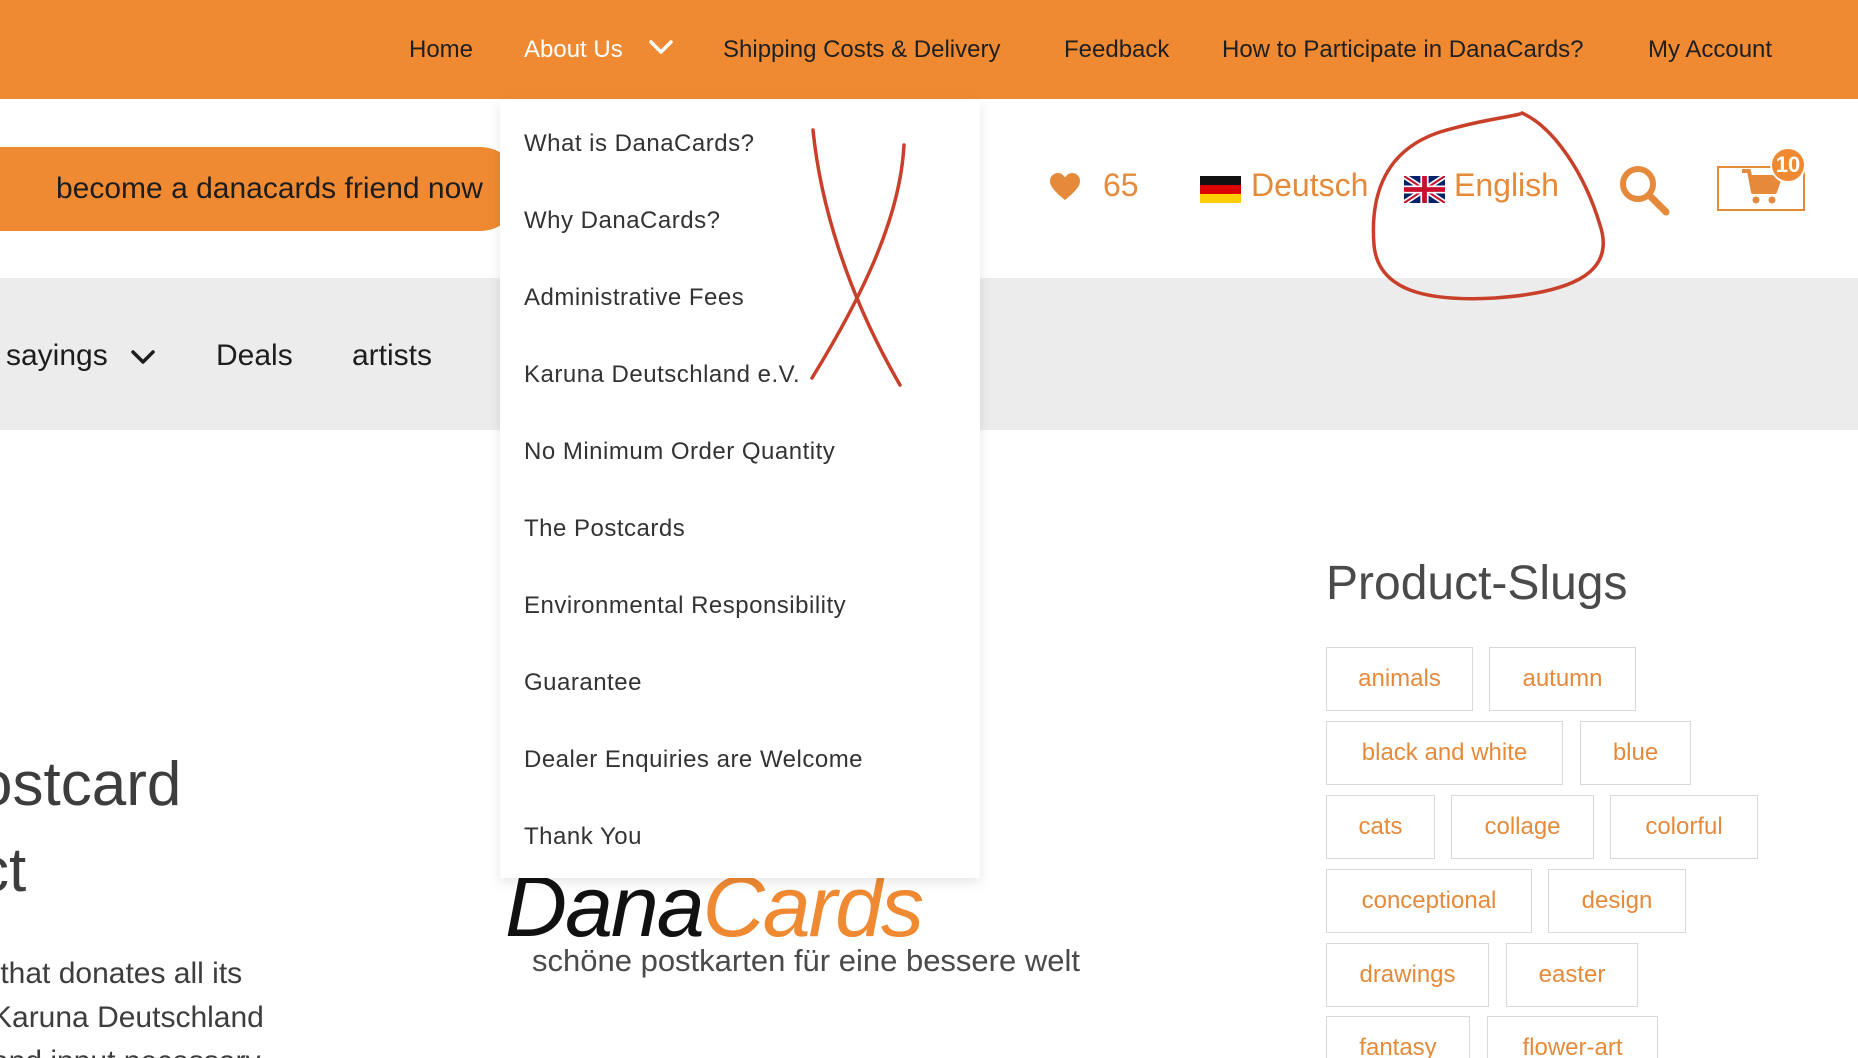  I want to click on nav-shipping: Shipping Costs & Delivery, so click(861, 49).